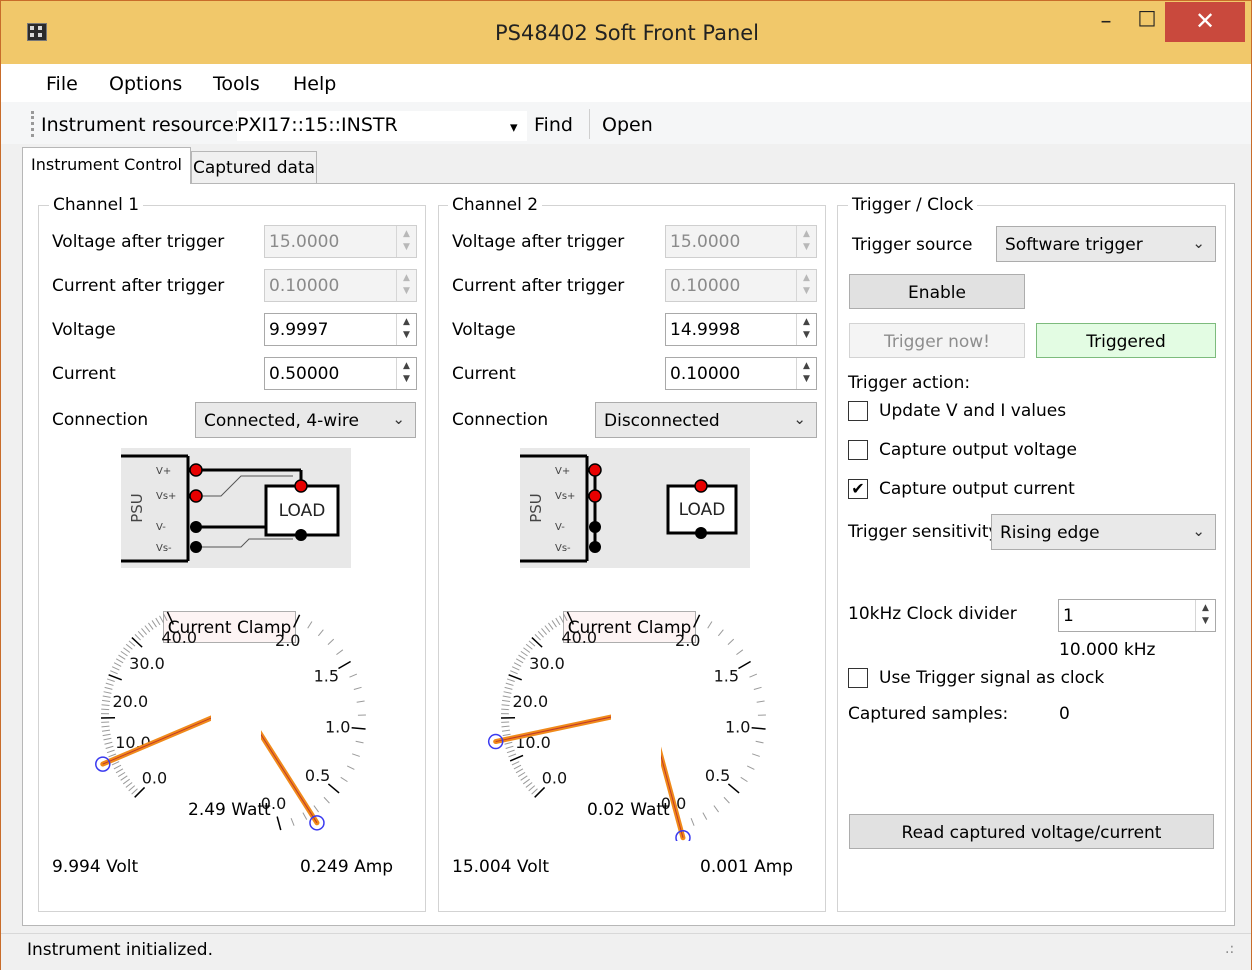 This screenshot has height=970, width=1252. What do you see at coordinates (553, 125) in the screenshot?
I see `find-button: Find` at bounding box center [553, 125].